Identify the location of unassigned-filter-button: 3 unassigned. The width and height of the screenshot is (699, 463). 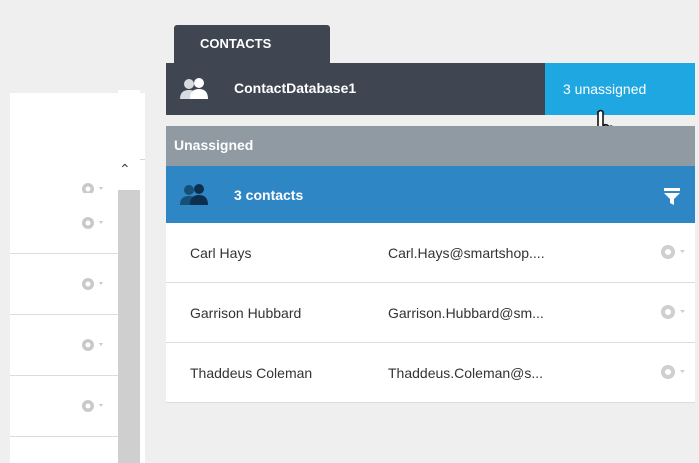
(620, 89).